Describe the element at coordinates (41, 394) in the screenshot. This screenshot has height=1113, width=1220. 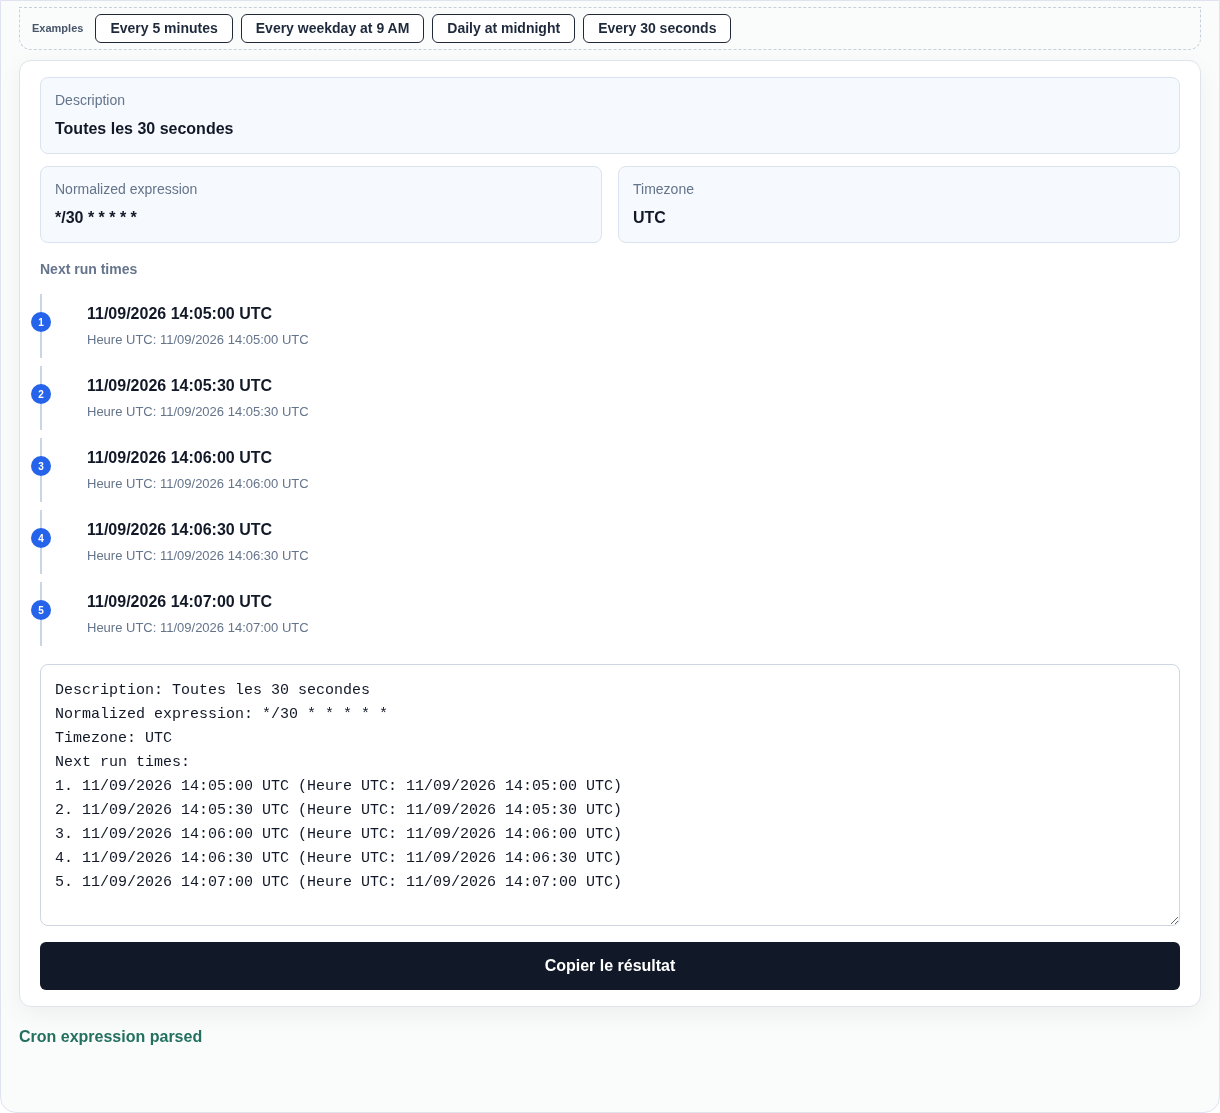
I see `step-number: 2` at that location.